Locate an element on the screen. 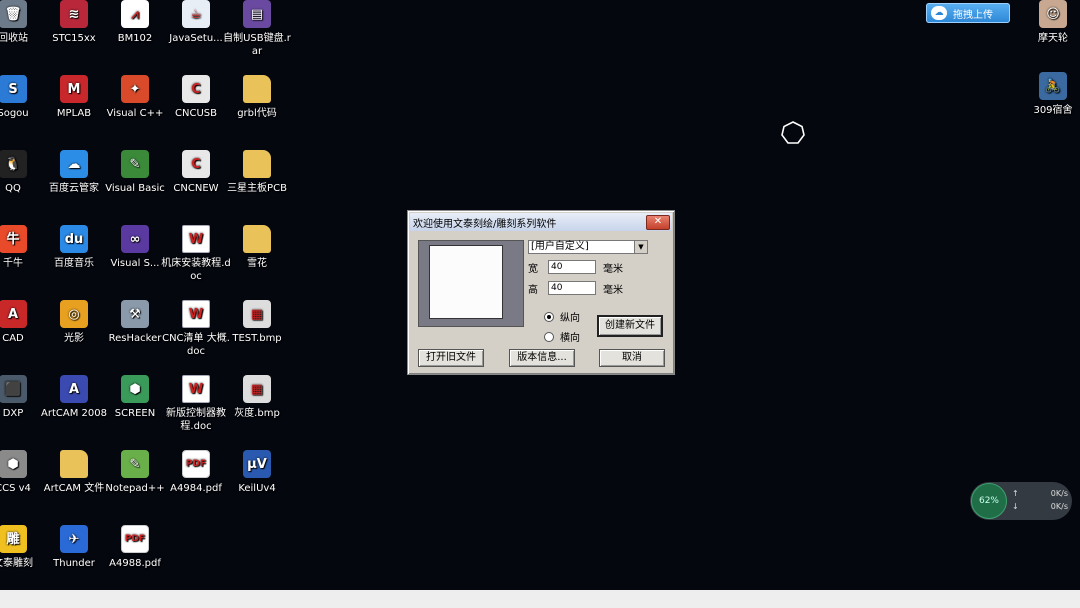  desktop-icon-label: 灰度.bmp is located at coordinates (257, 413).